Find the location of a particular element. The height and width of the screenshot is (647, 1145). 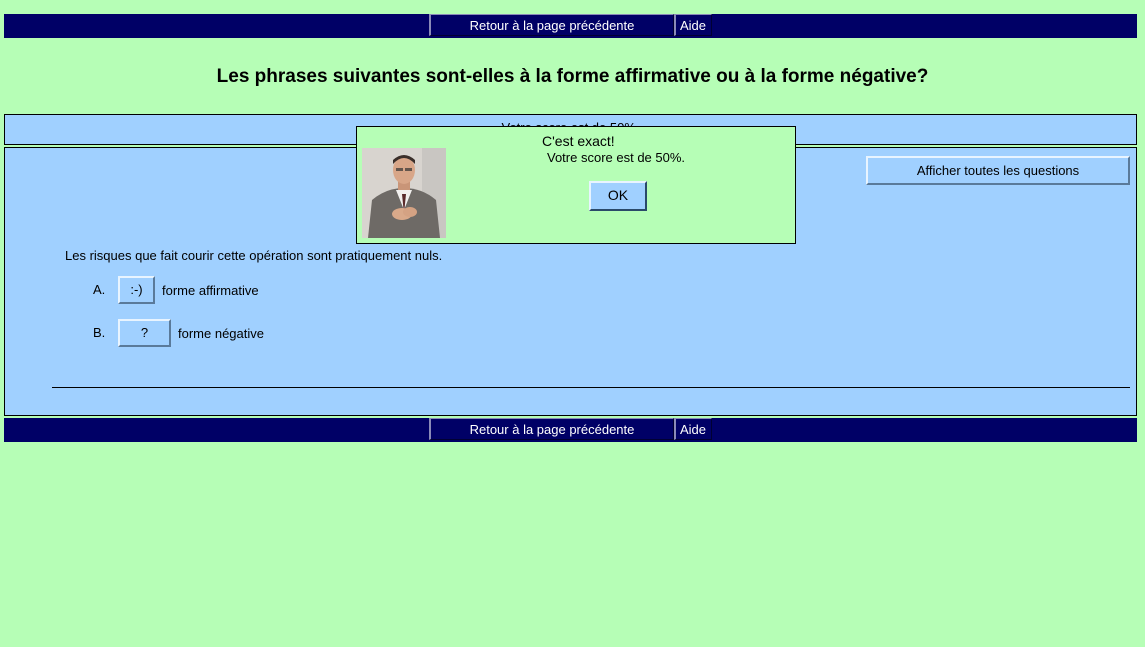

presenter-photo is located at coordinates (404, 193).